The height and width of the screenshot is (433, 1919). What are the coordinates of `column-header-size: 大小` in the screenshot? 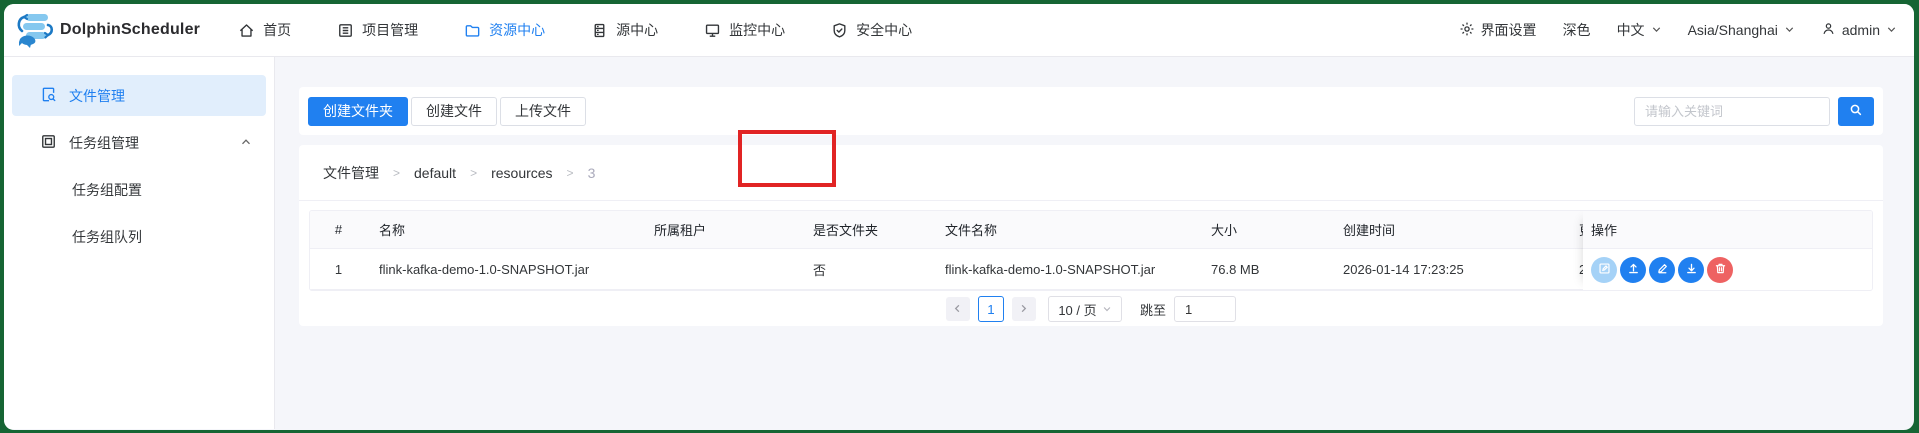 It's located at (1224, 230).